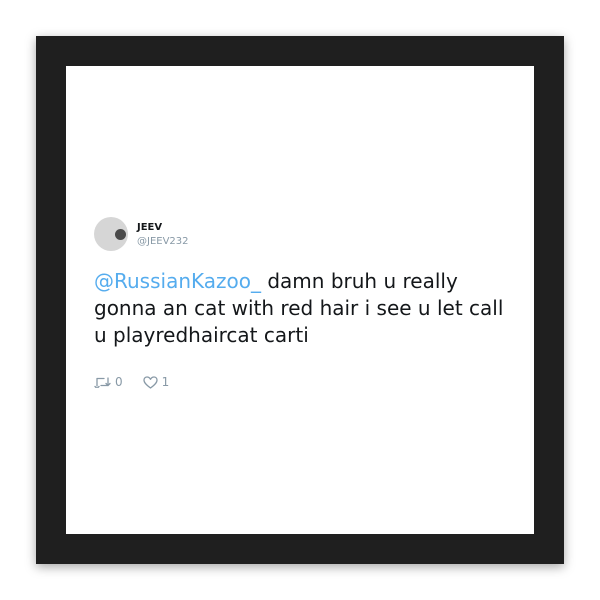  What do you see at coordinates (119, 382) in the screenshot?
I see `retweet-count: 0` at bounding box center [119, 382].